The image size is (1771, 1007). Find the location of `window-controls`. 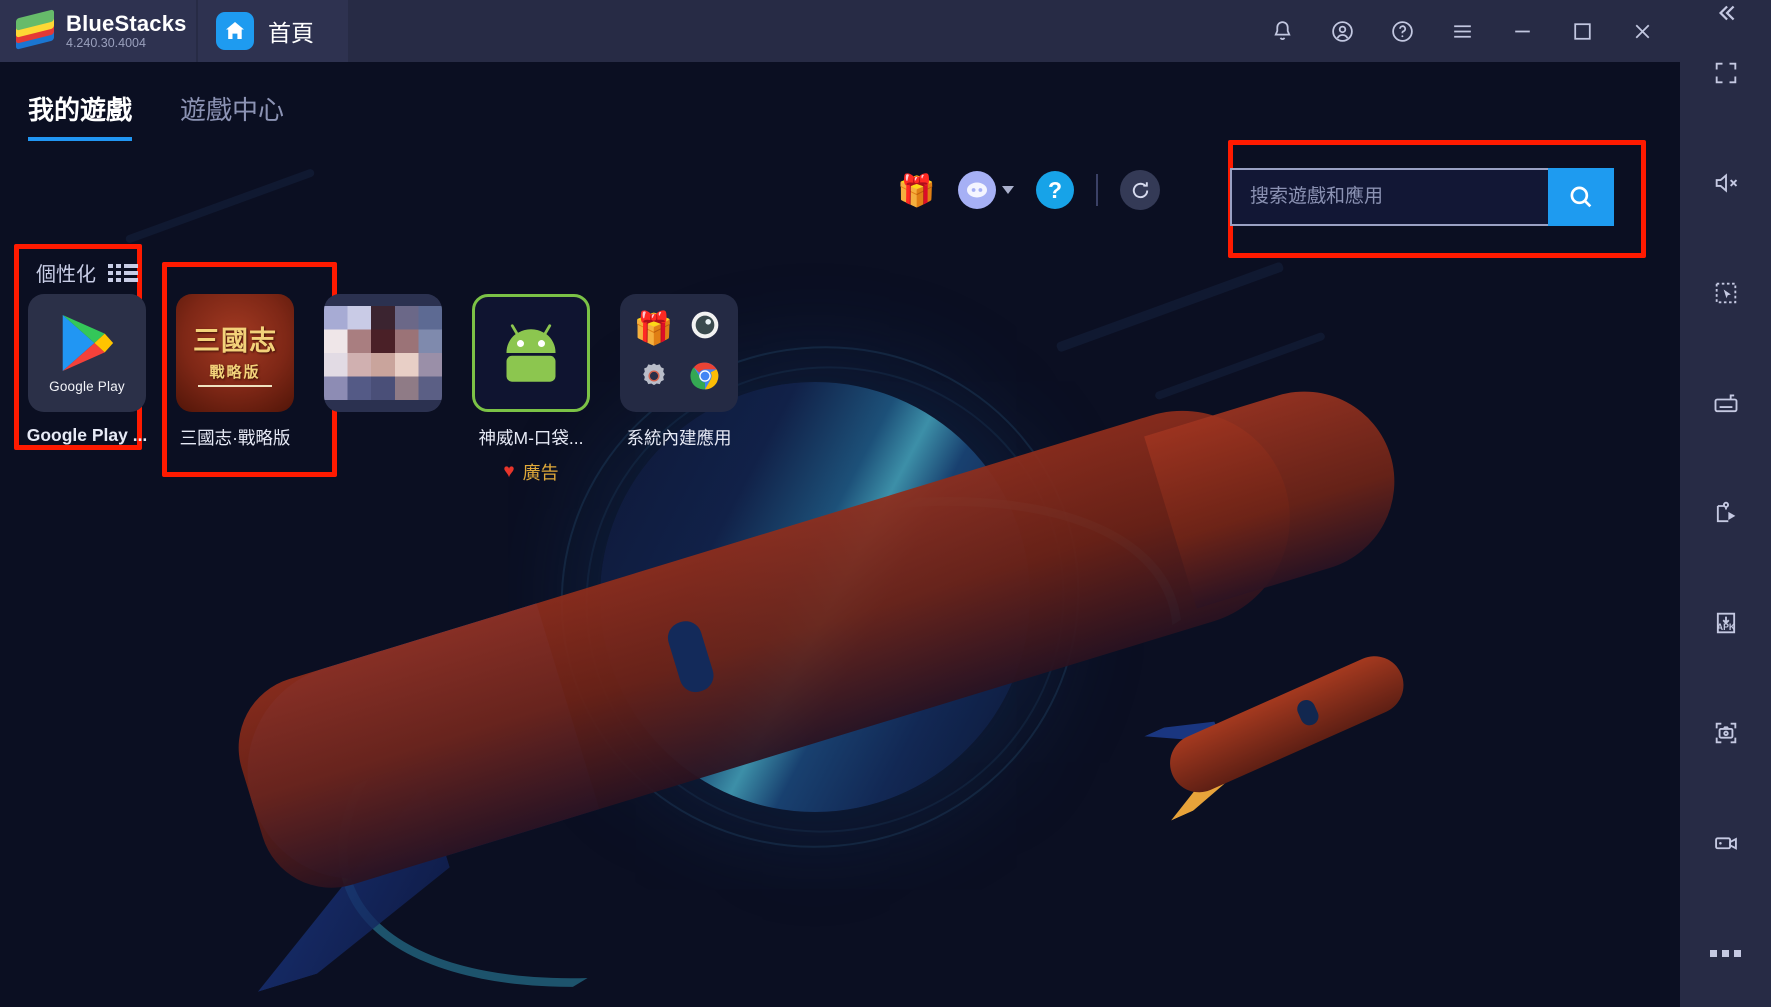

window-controls is located at coordinates (1466, 31).